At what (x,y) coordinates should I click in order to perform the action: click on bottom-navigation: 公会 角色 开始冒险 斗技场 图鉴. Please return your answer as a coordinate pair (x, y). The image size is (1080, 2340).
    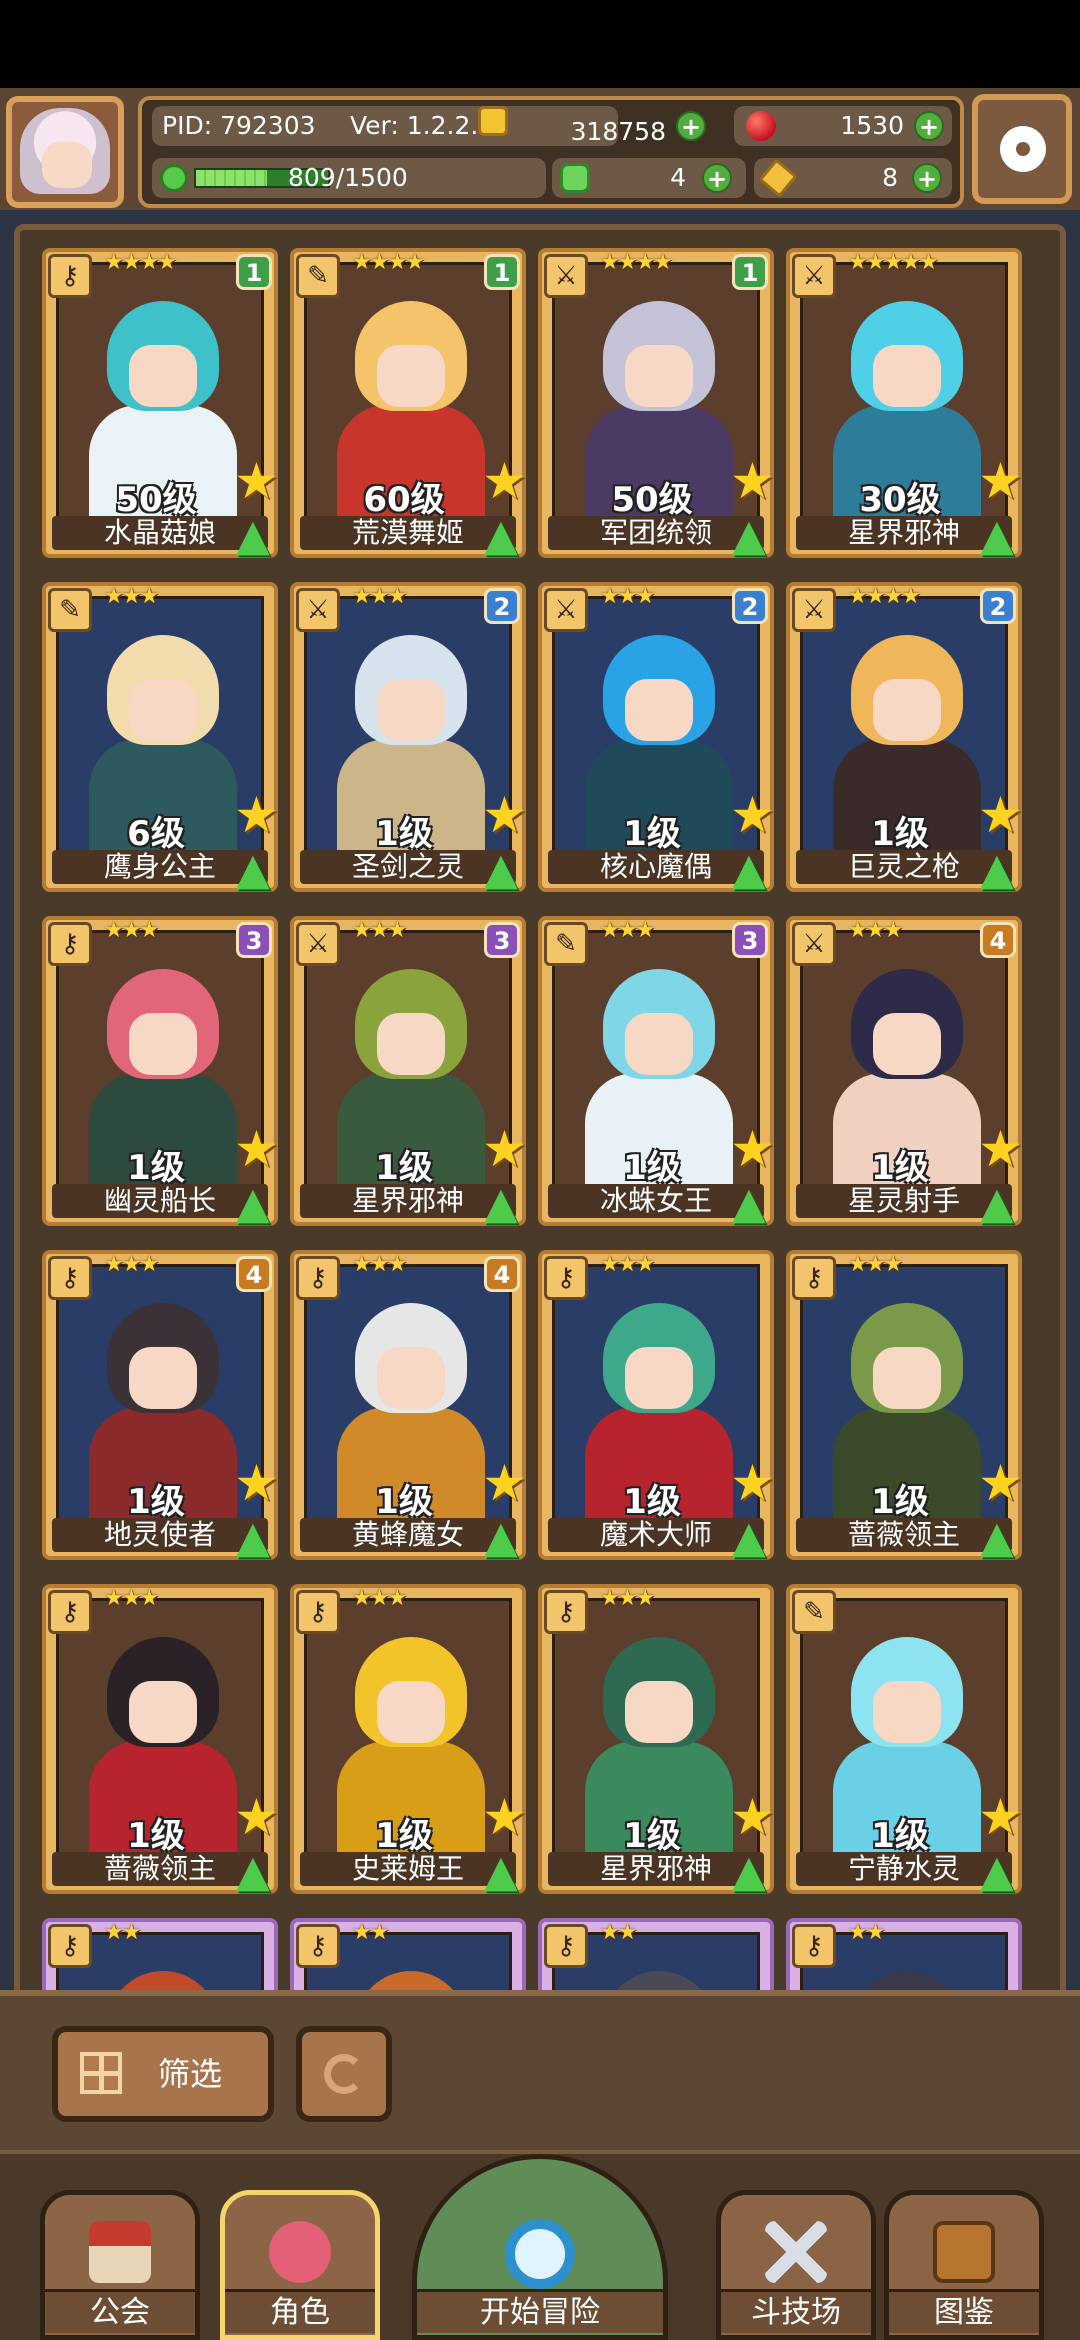
    Looking at the image, I should click on (540, 2245).